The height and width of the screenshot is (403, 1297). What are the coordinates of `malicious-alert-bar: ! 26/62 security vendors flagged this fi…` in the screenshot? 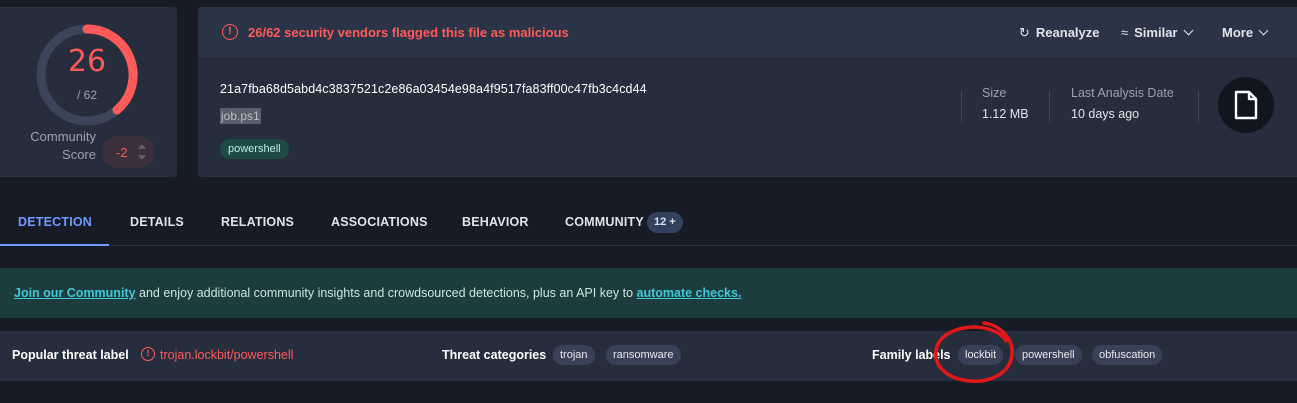 It's located at (747, 33).